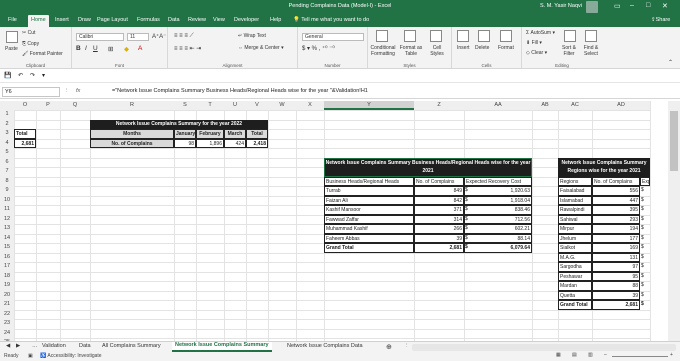 The height and width of the screenshot is (361, 680). What do you see at coordinates (7, 153) in the screenshot?
I see `row-header: 5` at bounding box center [7, 153].